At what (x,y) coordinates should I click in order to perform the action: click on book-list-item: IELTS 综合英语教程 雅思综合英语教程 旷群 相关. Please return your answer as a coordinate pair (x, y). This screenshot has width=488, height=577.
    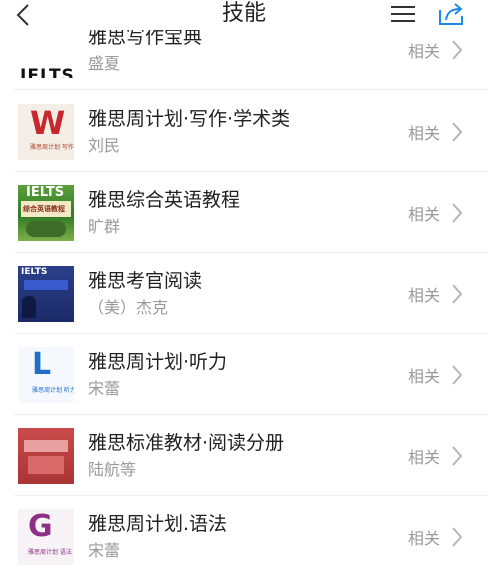
    Looking at the image, I should click on (244, 213).